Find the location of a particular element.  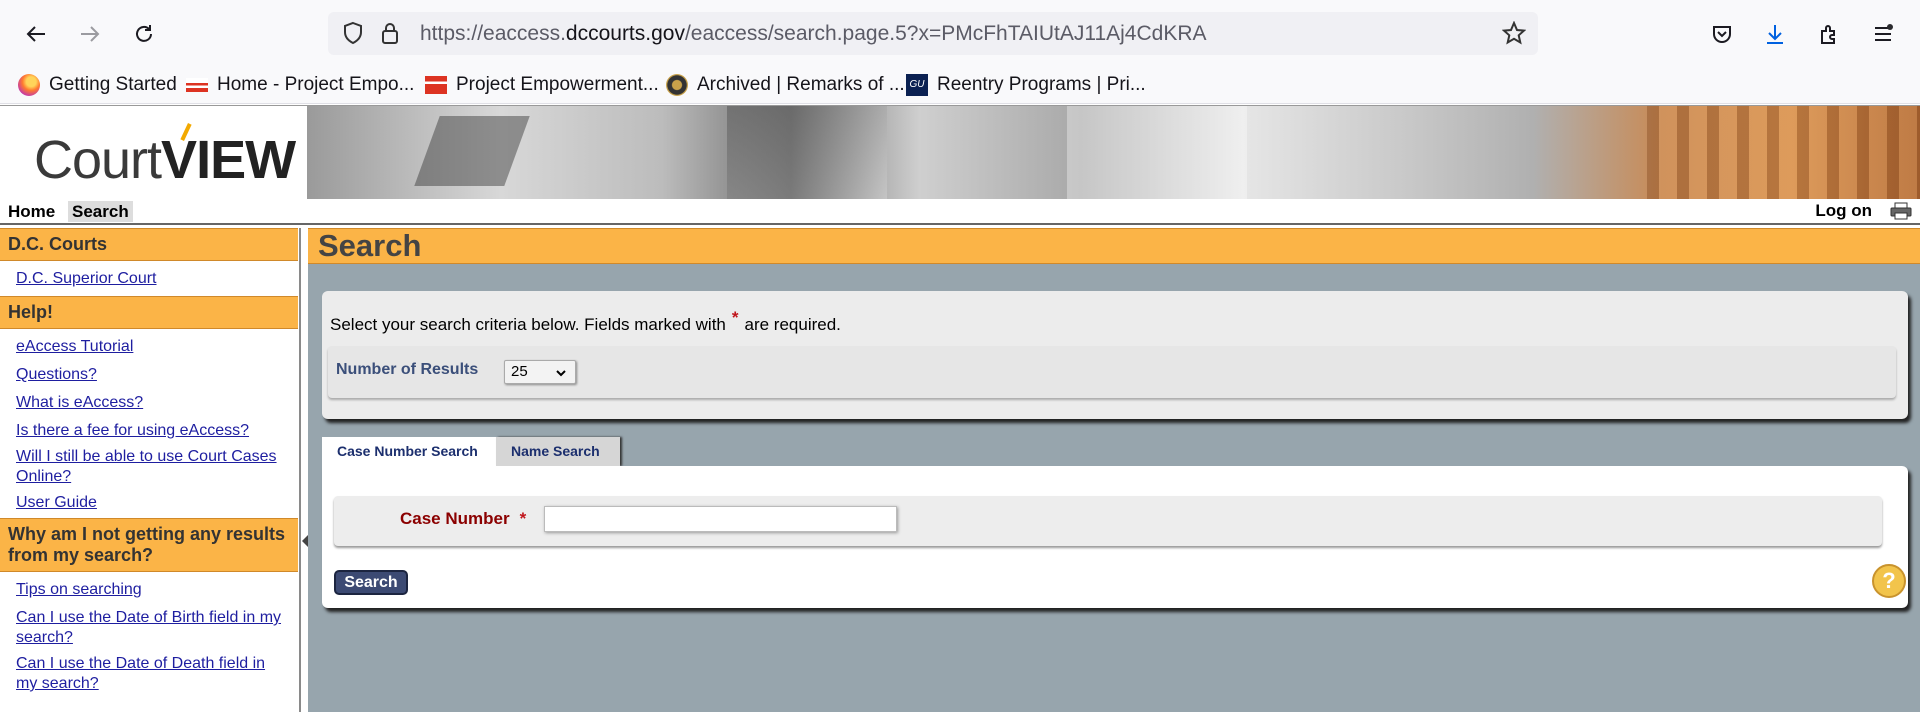

case-number-label-text: Case Number is located at coordinates (455, 518).